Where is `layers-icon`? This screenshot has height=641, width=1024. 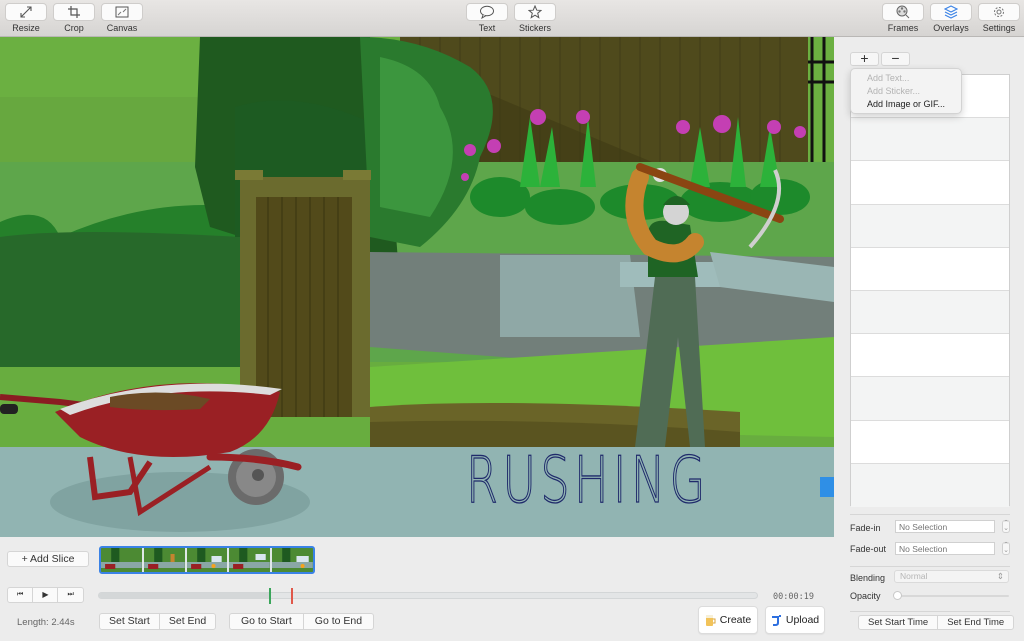
layers-icon is located at coordinates (951, 12).